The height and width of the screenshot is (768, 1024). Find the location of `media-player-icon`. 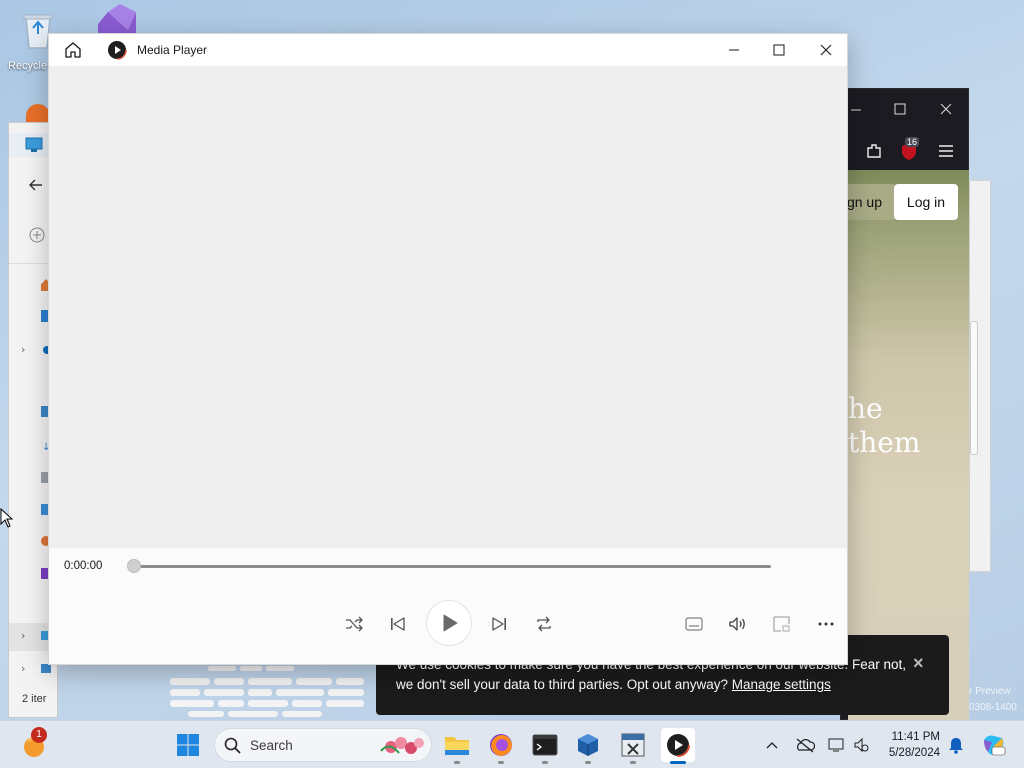

media-player-icon is located at coordinates (678, 745).